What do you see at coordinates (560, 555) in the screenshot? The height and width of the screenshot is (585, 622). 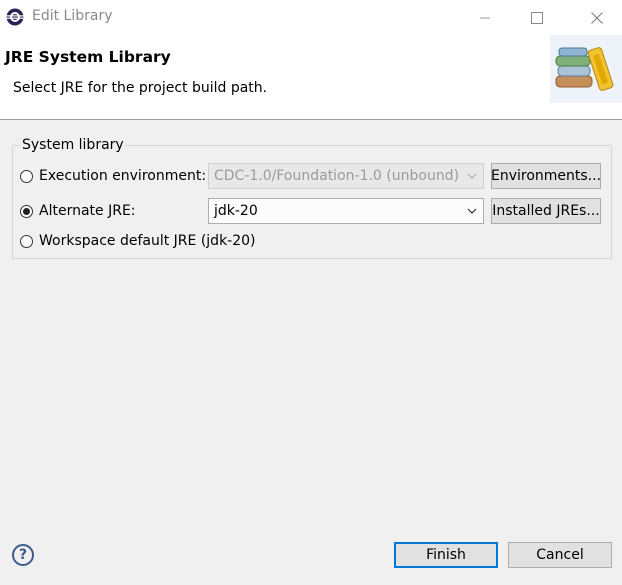 I see `cancel-button: Cancel` at bounding box center [560, 555].